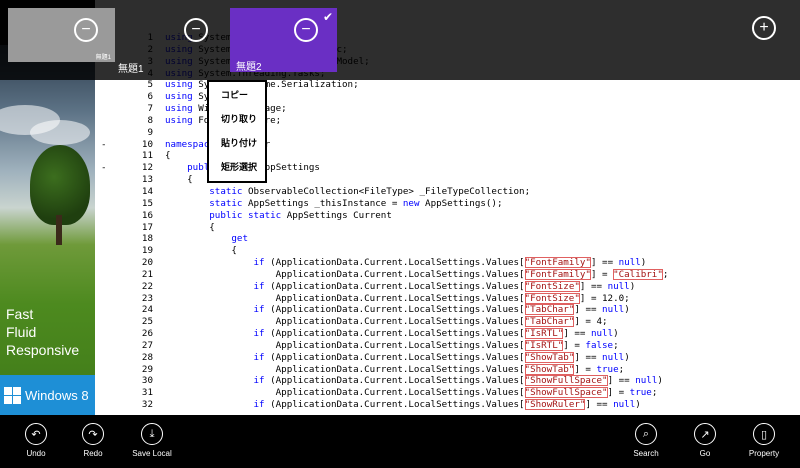 This screenshot has width=800, height=468. What do you see at coordinates (150, 109) in the screenshot?
I see `line-number: 7` at bounding box center [150, 109].